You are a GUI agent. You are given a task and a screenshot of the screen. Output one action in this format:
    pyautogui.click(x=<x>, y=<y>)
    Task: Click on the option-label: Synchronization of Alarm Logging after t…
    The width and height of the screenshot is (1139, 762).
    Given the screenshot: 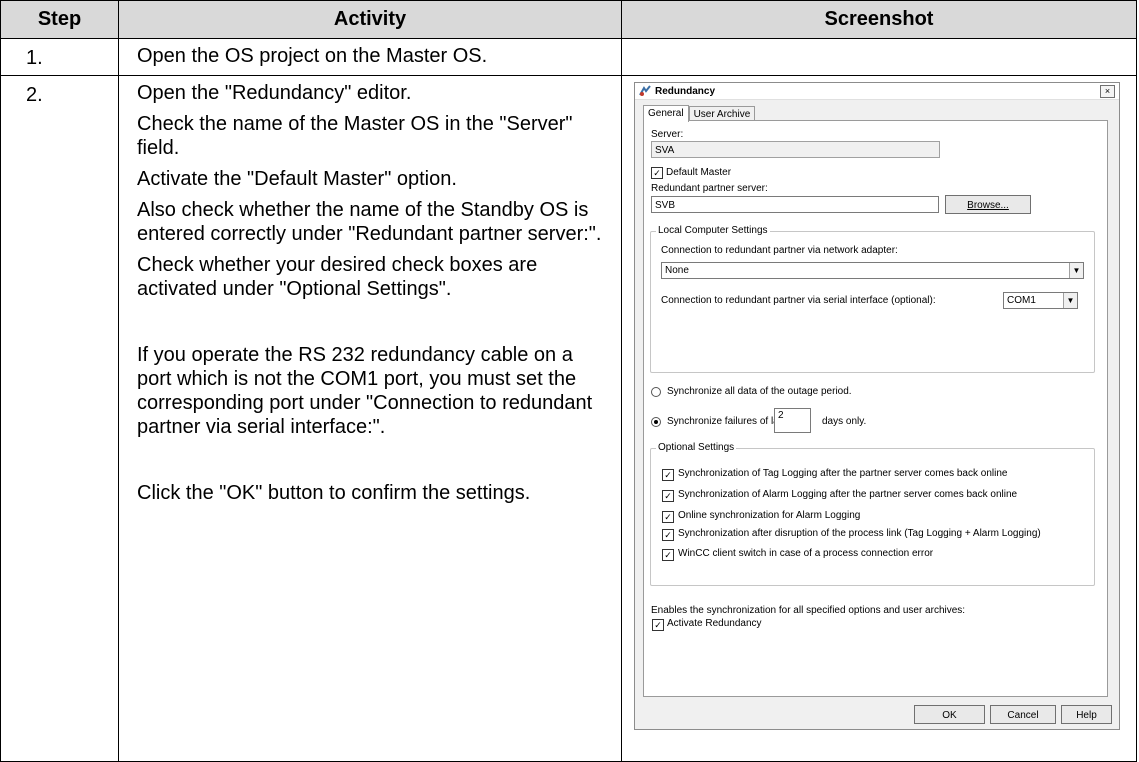 What is the action you would take?
    pyautogui.click(x=848, y=494)
    